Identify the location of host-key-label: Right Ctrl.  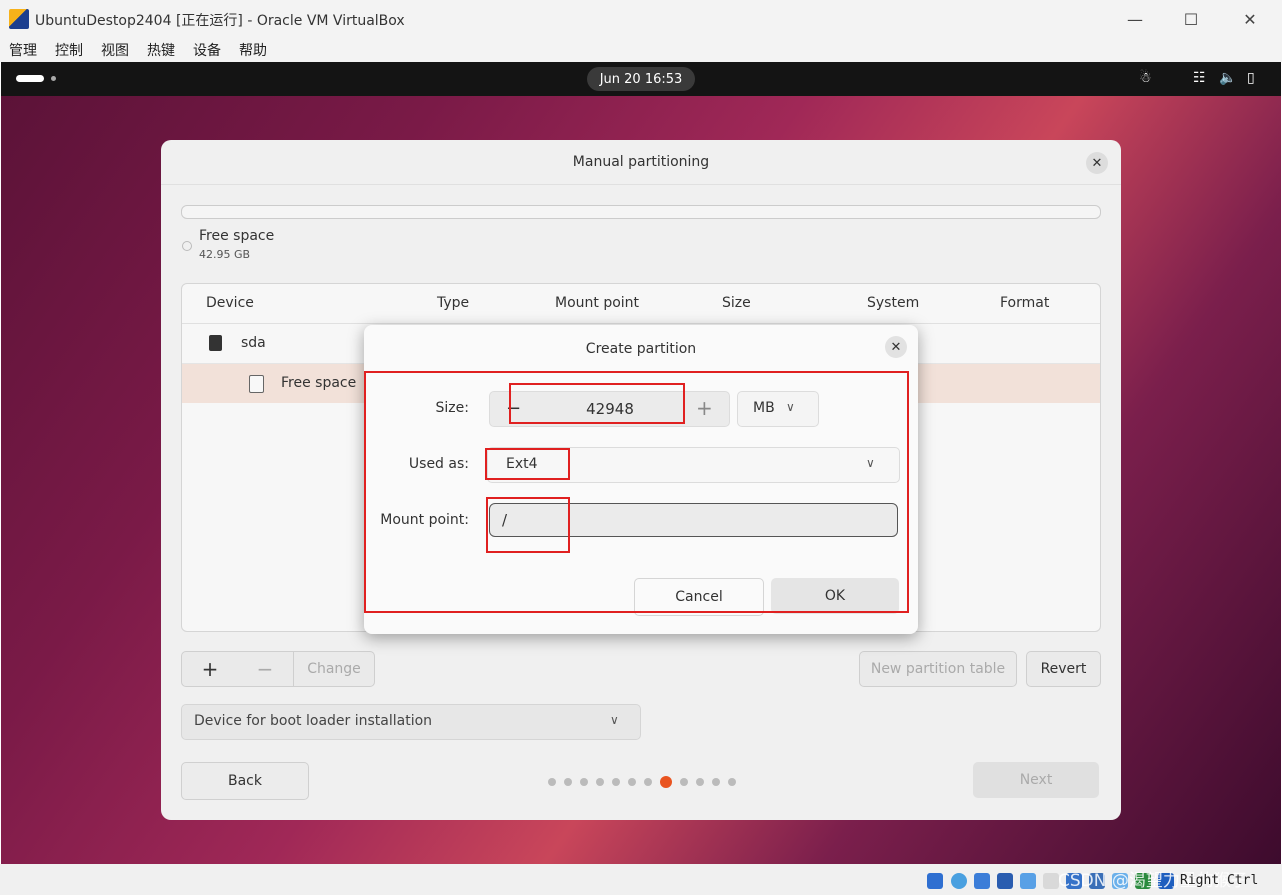
(1219, 880).